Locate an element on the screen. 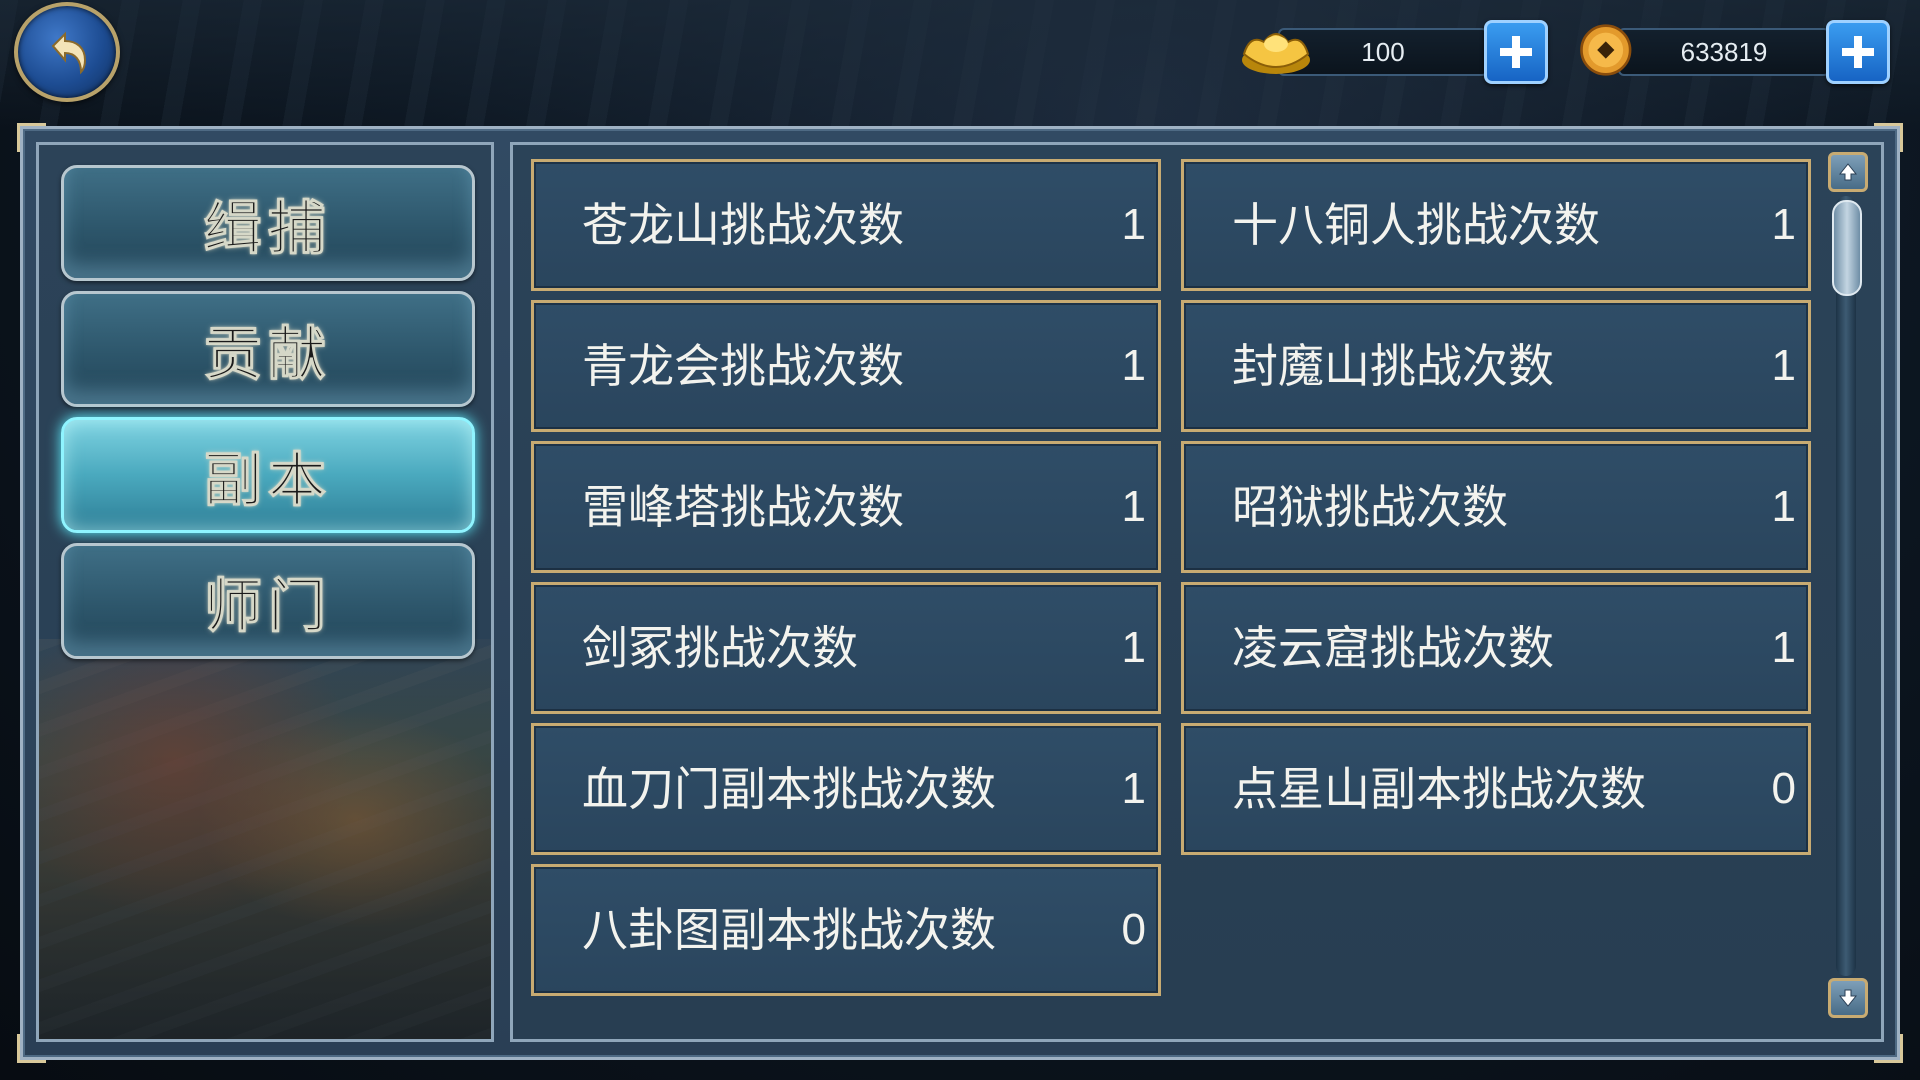  coin-currency: 633819 is located at coordinates (1734, 52).